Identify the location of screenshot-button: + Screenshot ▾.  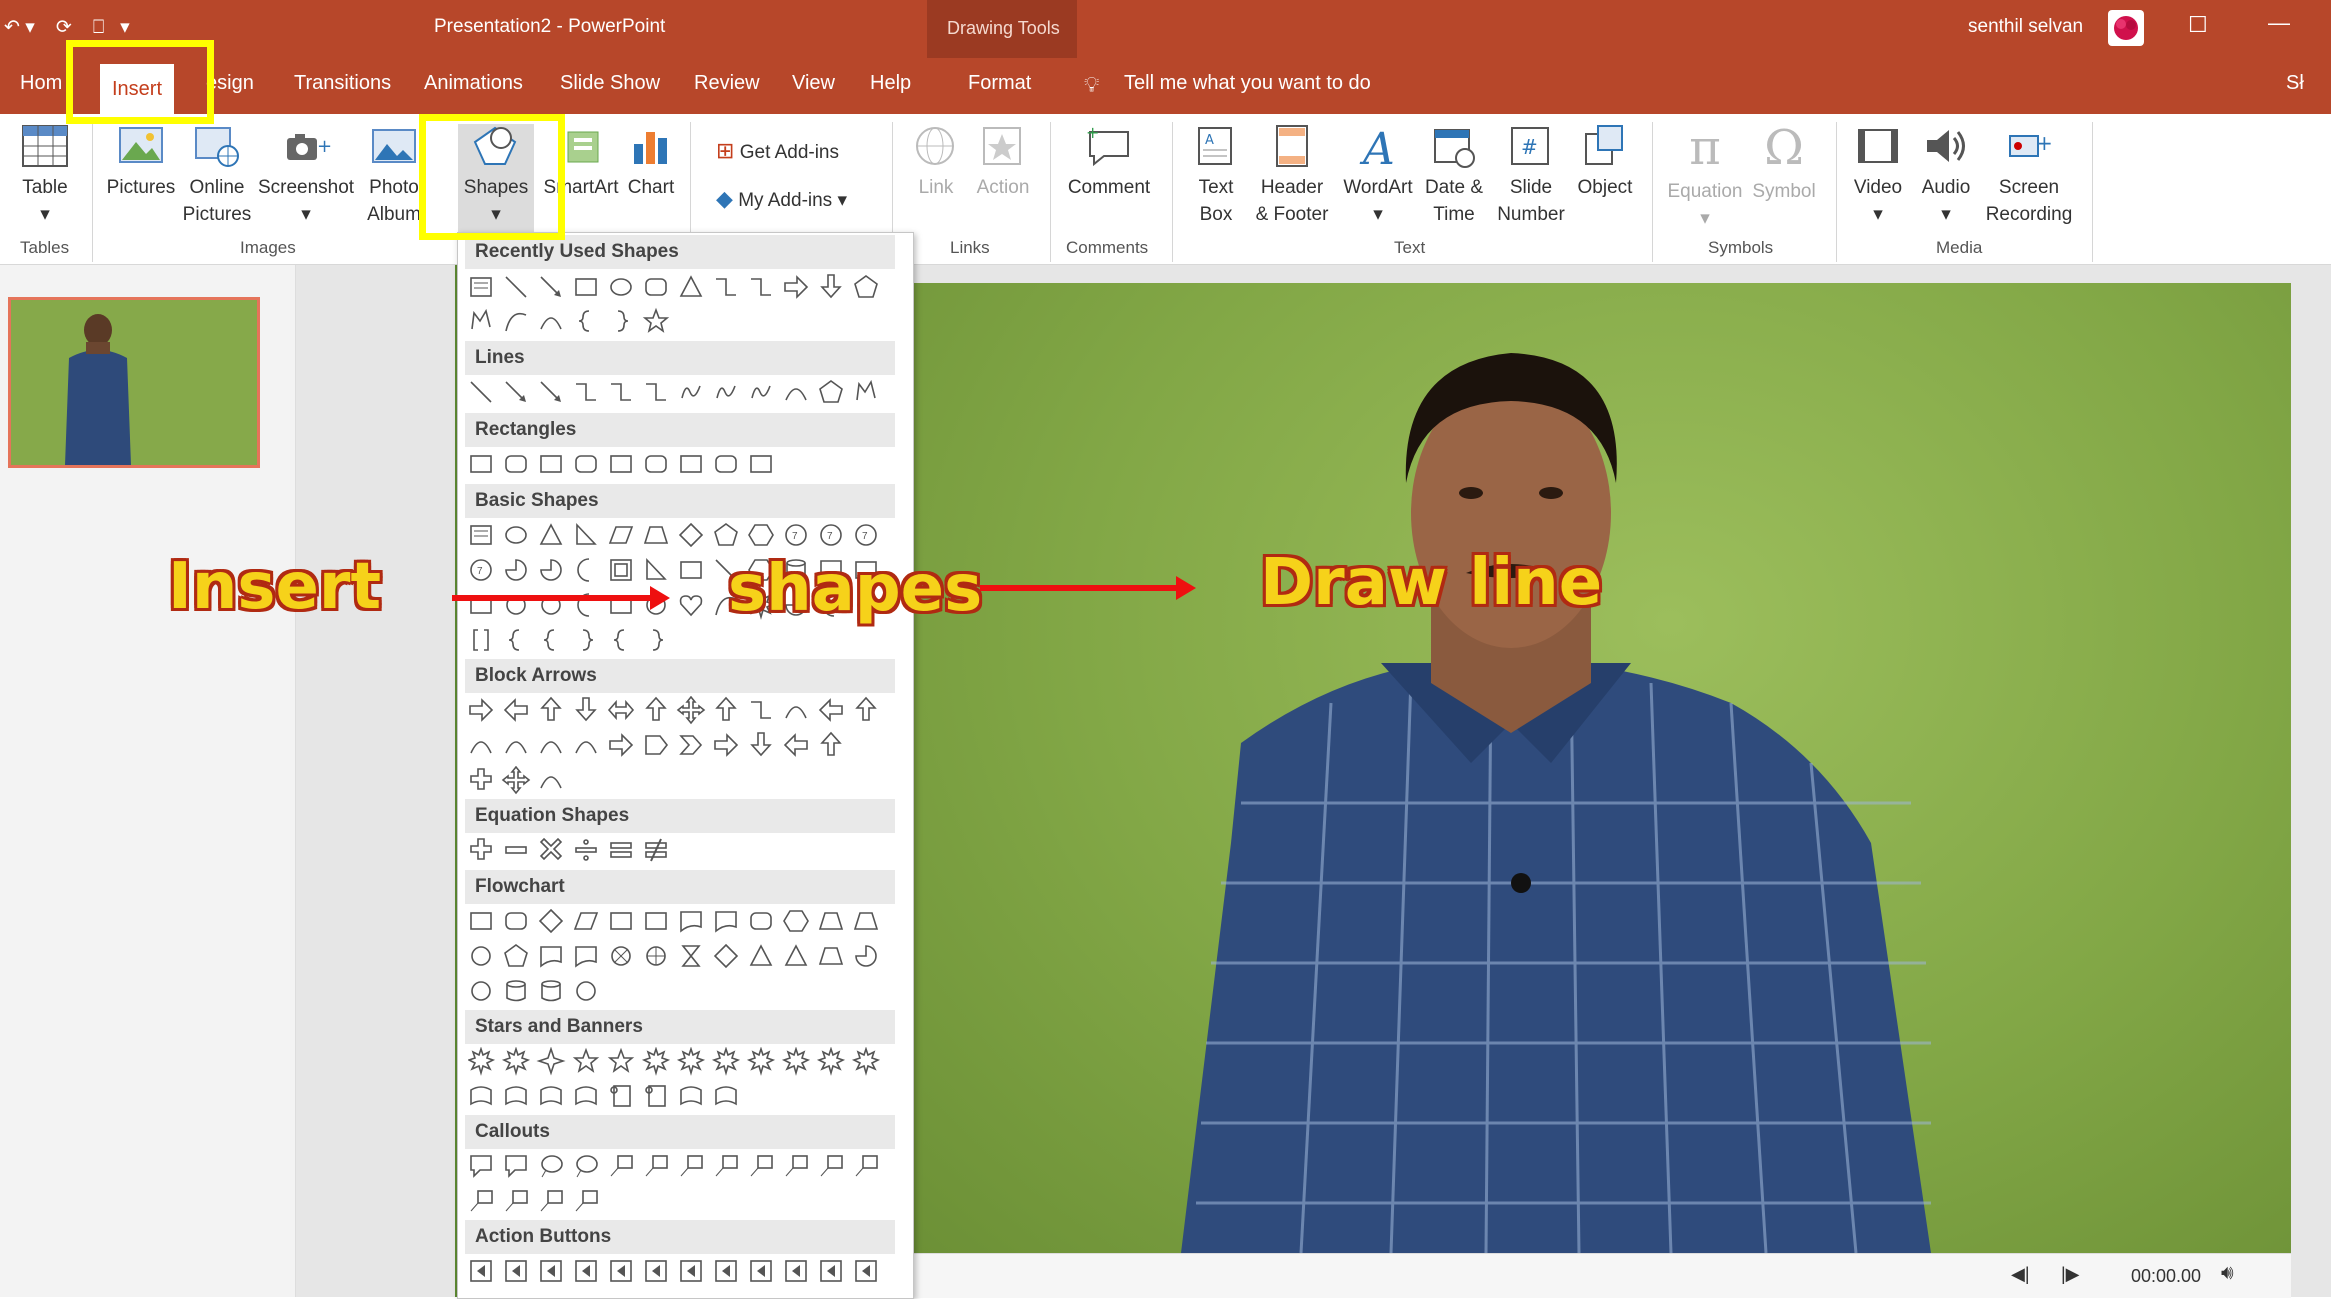
(306, 176).